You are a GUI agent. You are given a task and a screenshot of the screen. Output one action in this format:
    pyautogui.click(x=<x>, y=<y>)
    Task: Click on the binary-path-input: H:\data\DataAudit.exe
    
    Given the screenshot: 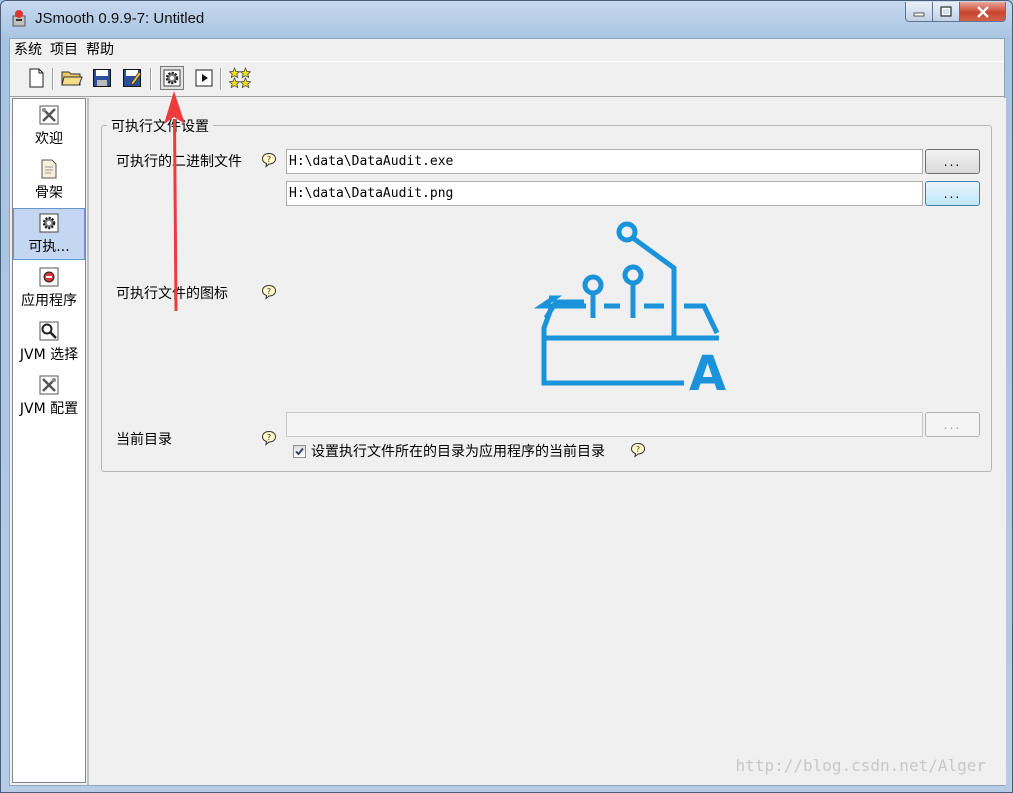 What is the action you would take?
    pyautogui.click(x=604, y=161)
    